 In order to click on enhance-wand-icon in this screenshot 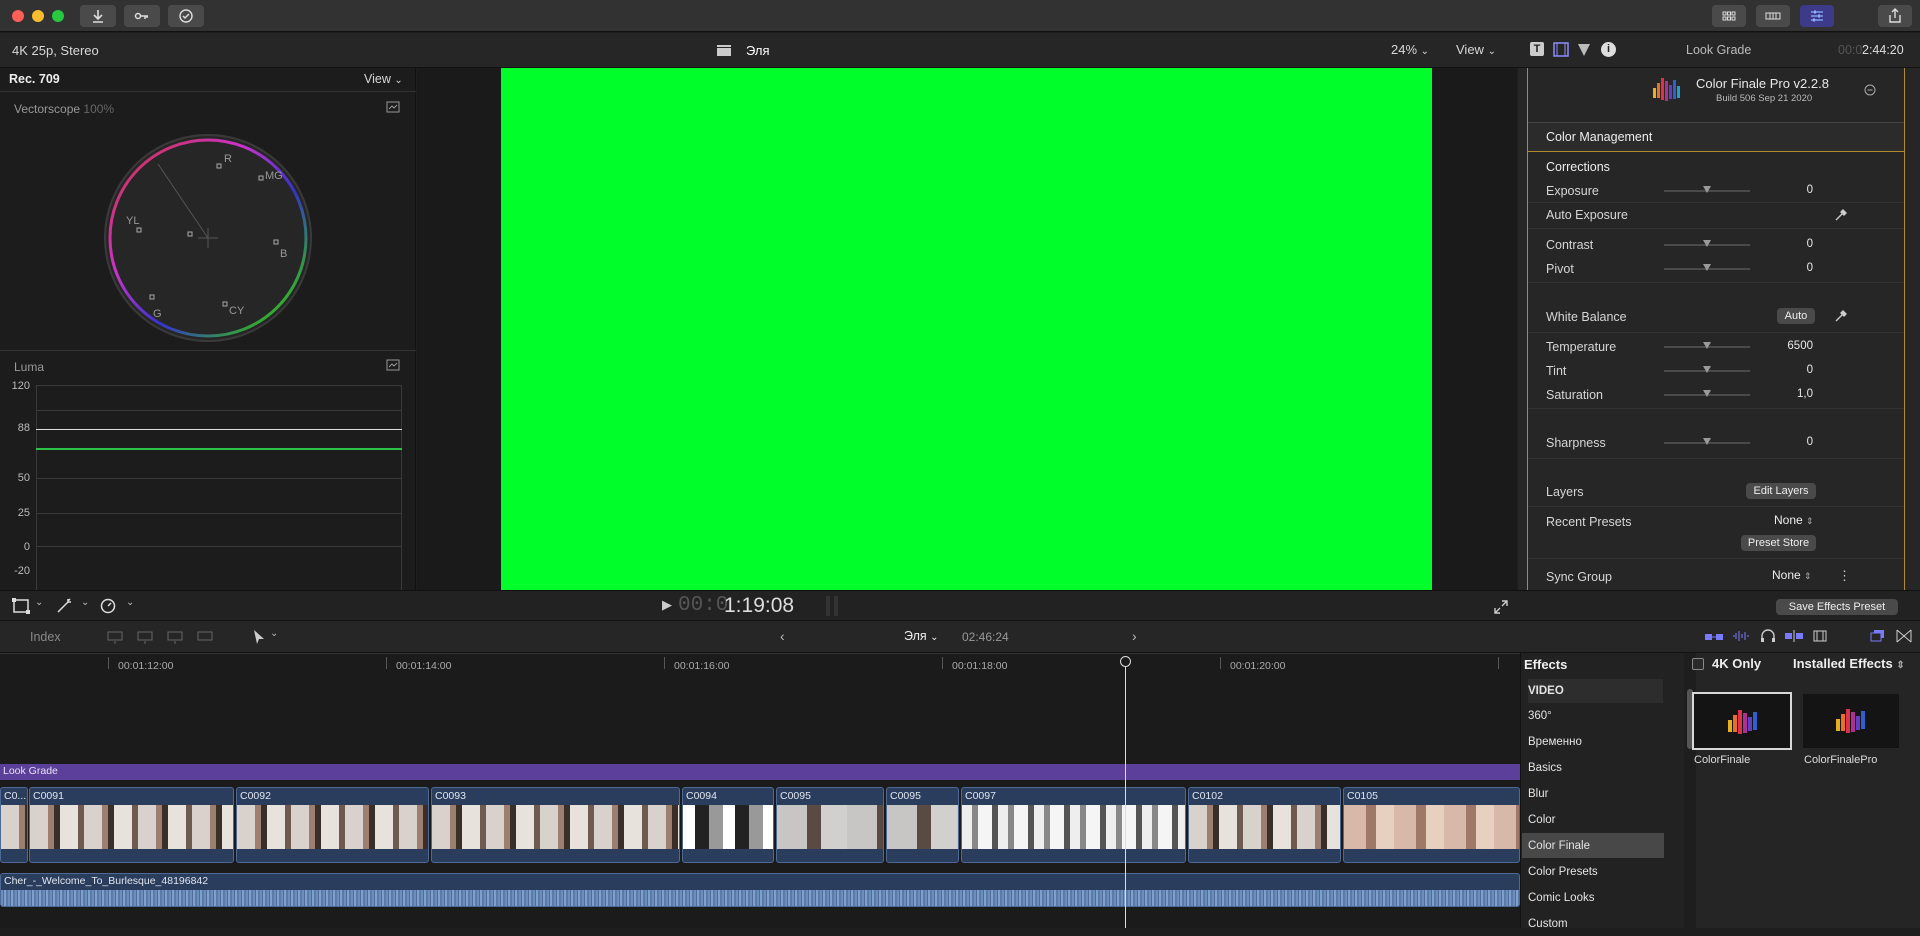, I will do `click(65, 606)`.